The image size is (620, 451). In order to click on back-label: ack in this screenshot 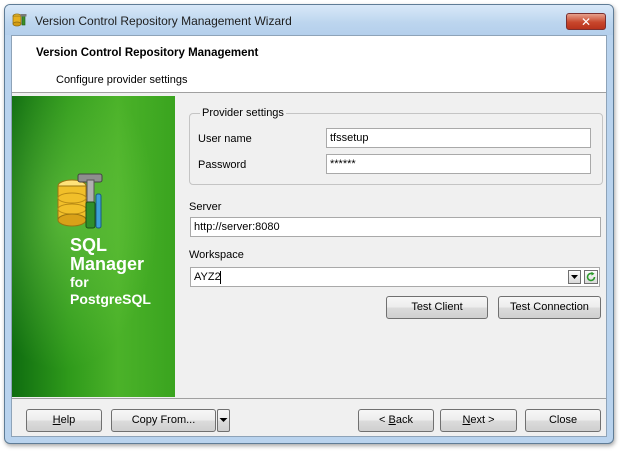, I will do `click(404, 420)`.